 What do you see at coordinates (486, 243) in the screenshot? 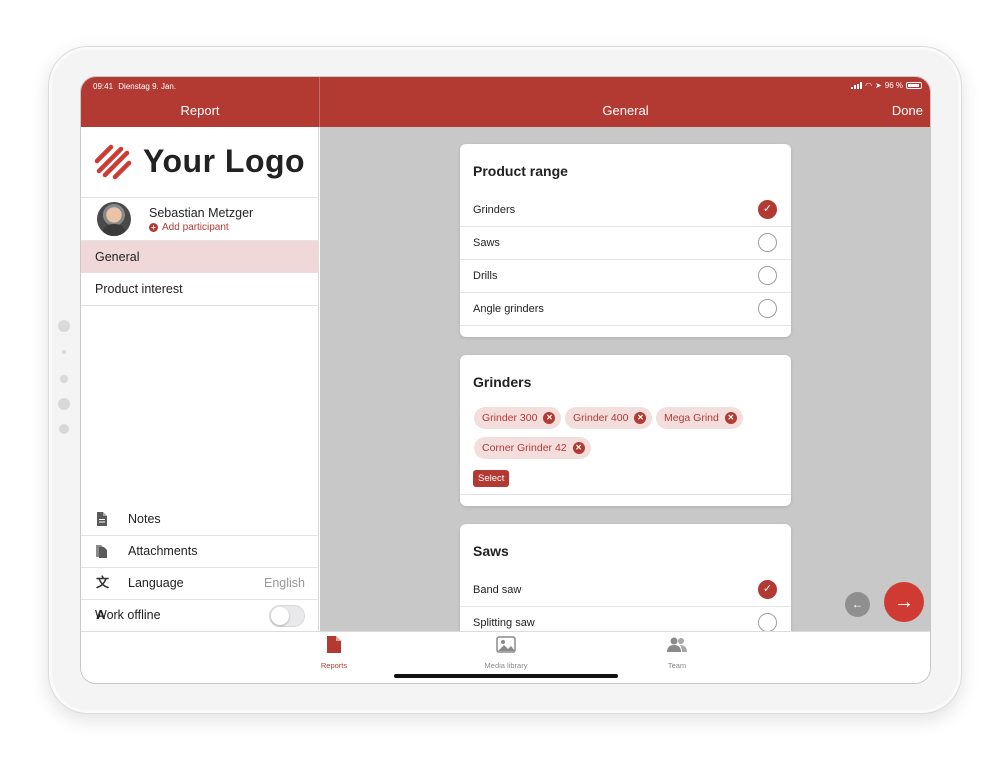
I see `option-label: Saws` at bounding box center [486, 243].